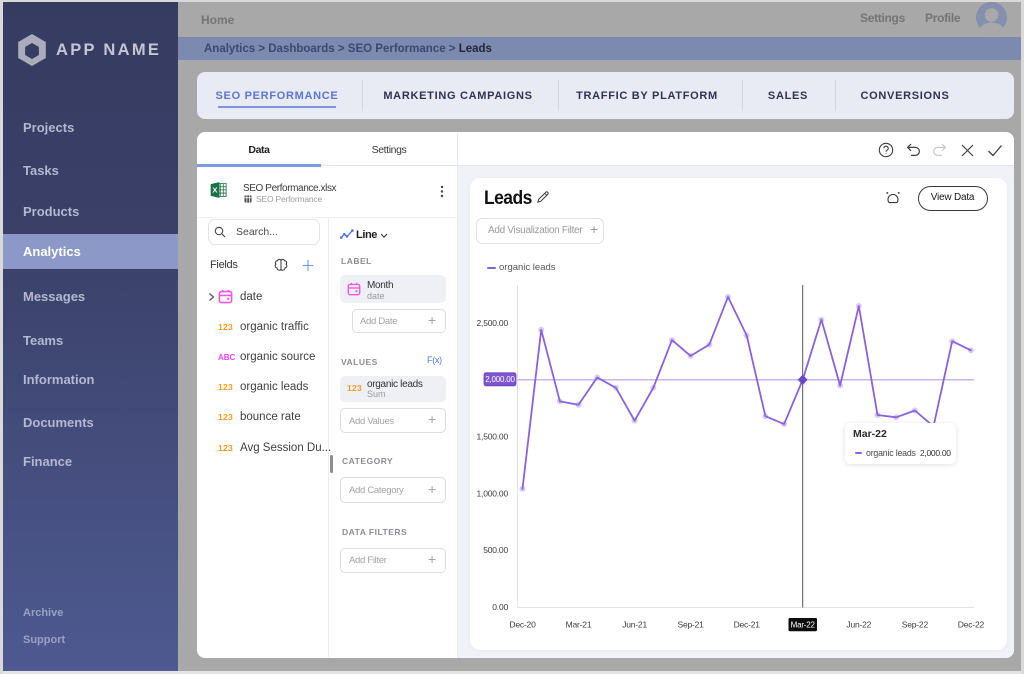 This screenshot has height=674, width=1024. What do you see at coordinates (215, 190) in the screenshot?
I see `svg-text: X` at bounding box center [215, 190].